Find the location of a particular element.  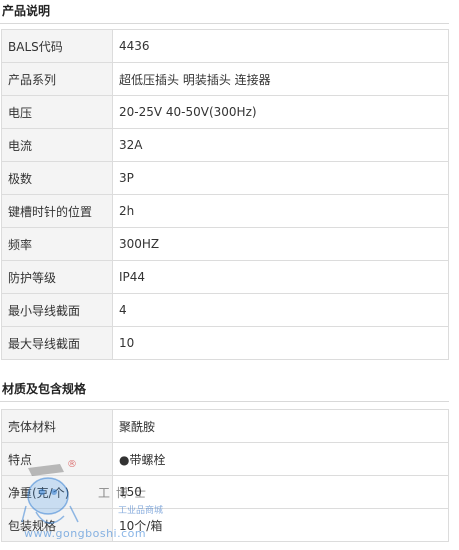

spec-value: 4 is located at coordinates (280, 310).